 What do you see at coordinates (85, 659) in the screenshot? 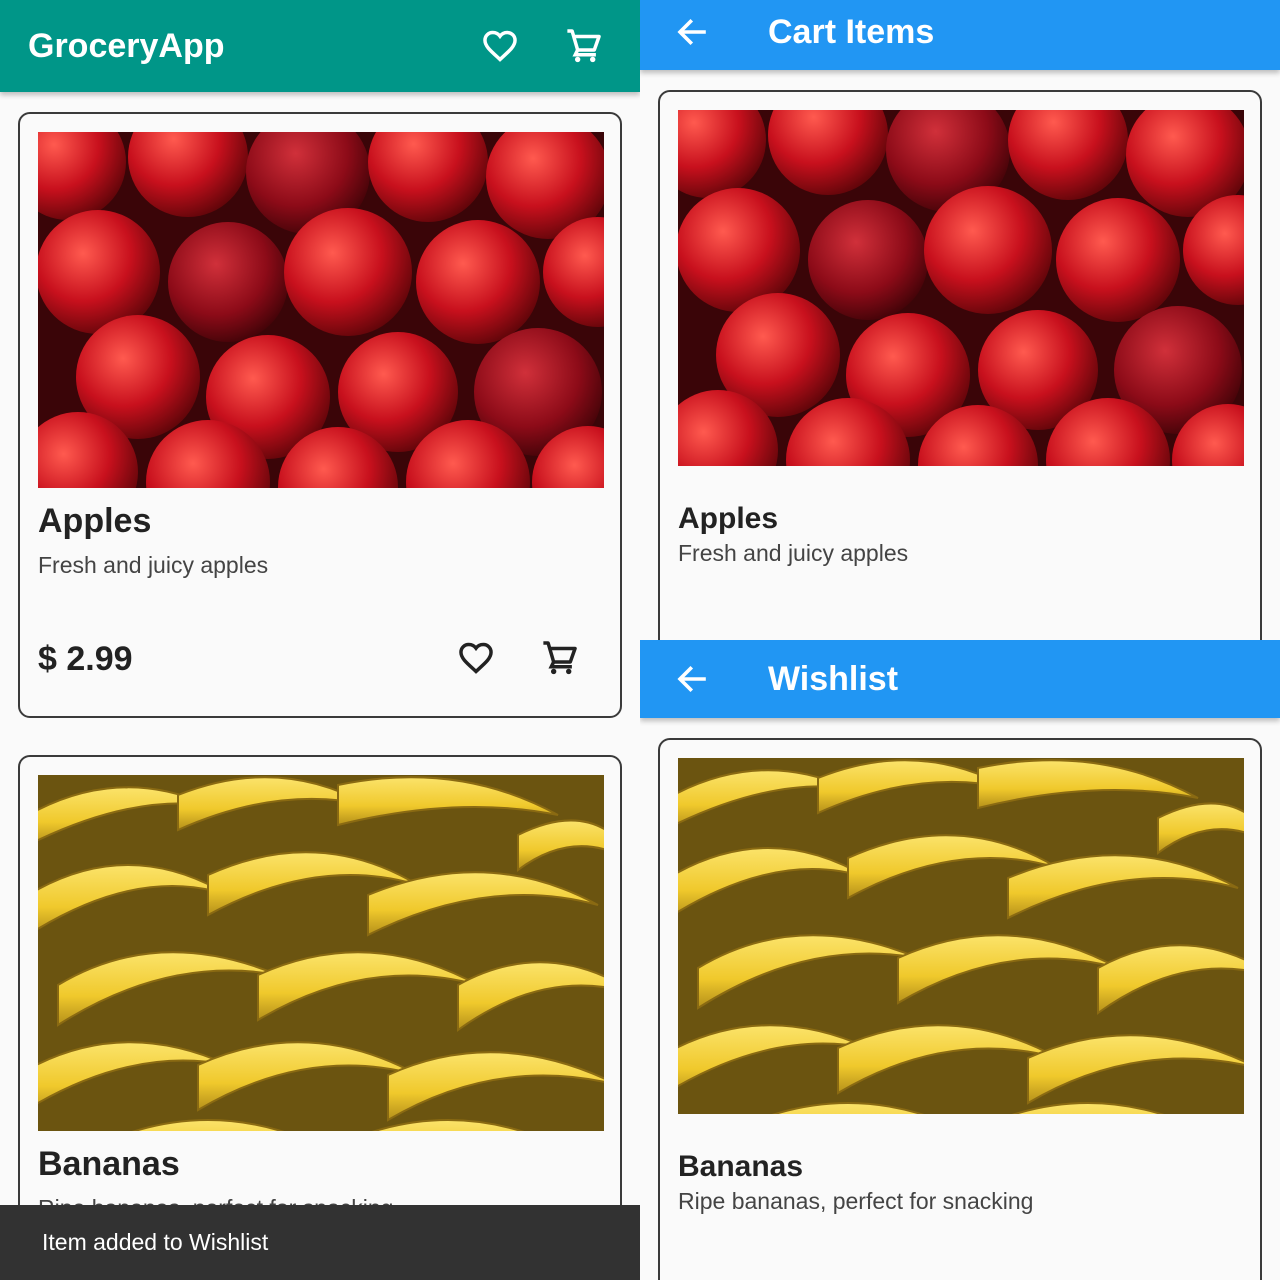
I see `product-price: $ 2.99` at bounding box center [85, 659].